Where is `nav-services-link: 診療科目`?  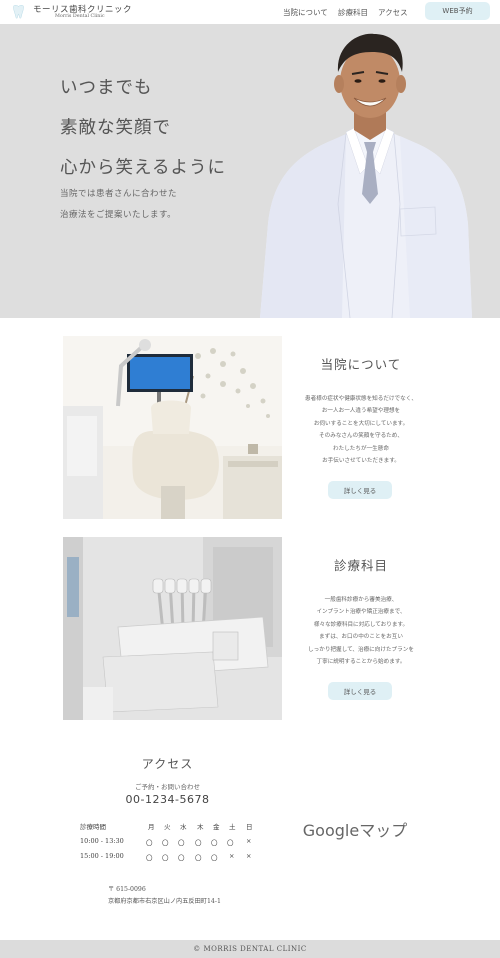
nav-services-link: 診療科目 is located at coordinates (353, 12).